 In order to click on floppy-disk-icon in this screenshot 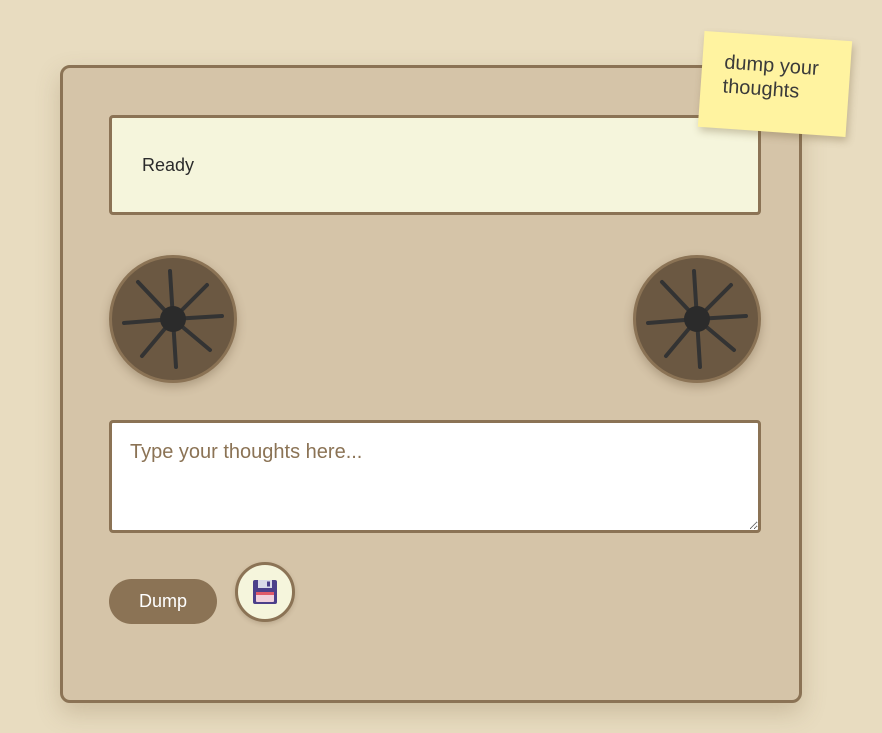, I will do `click(265, 592)`.